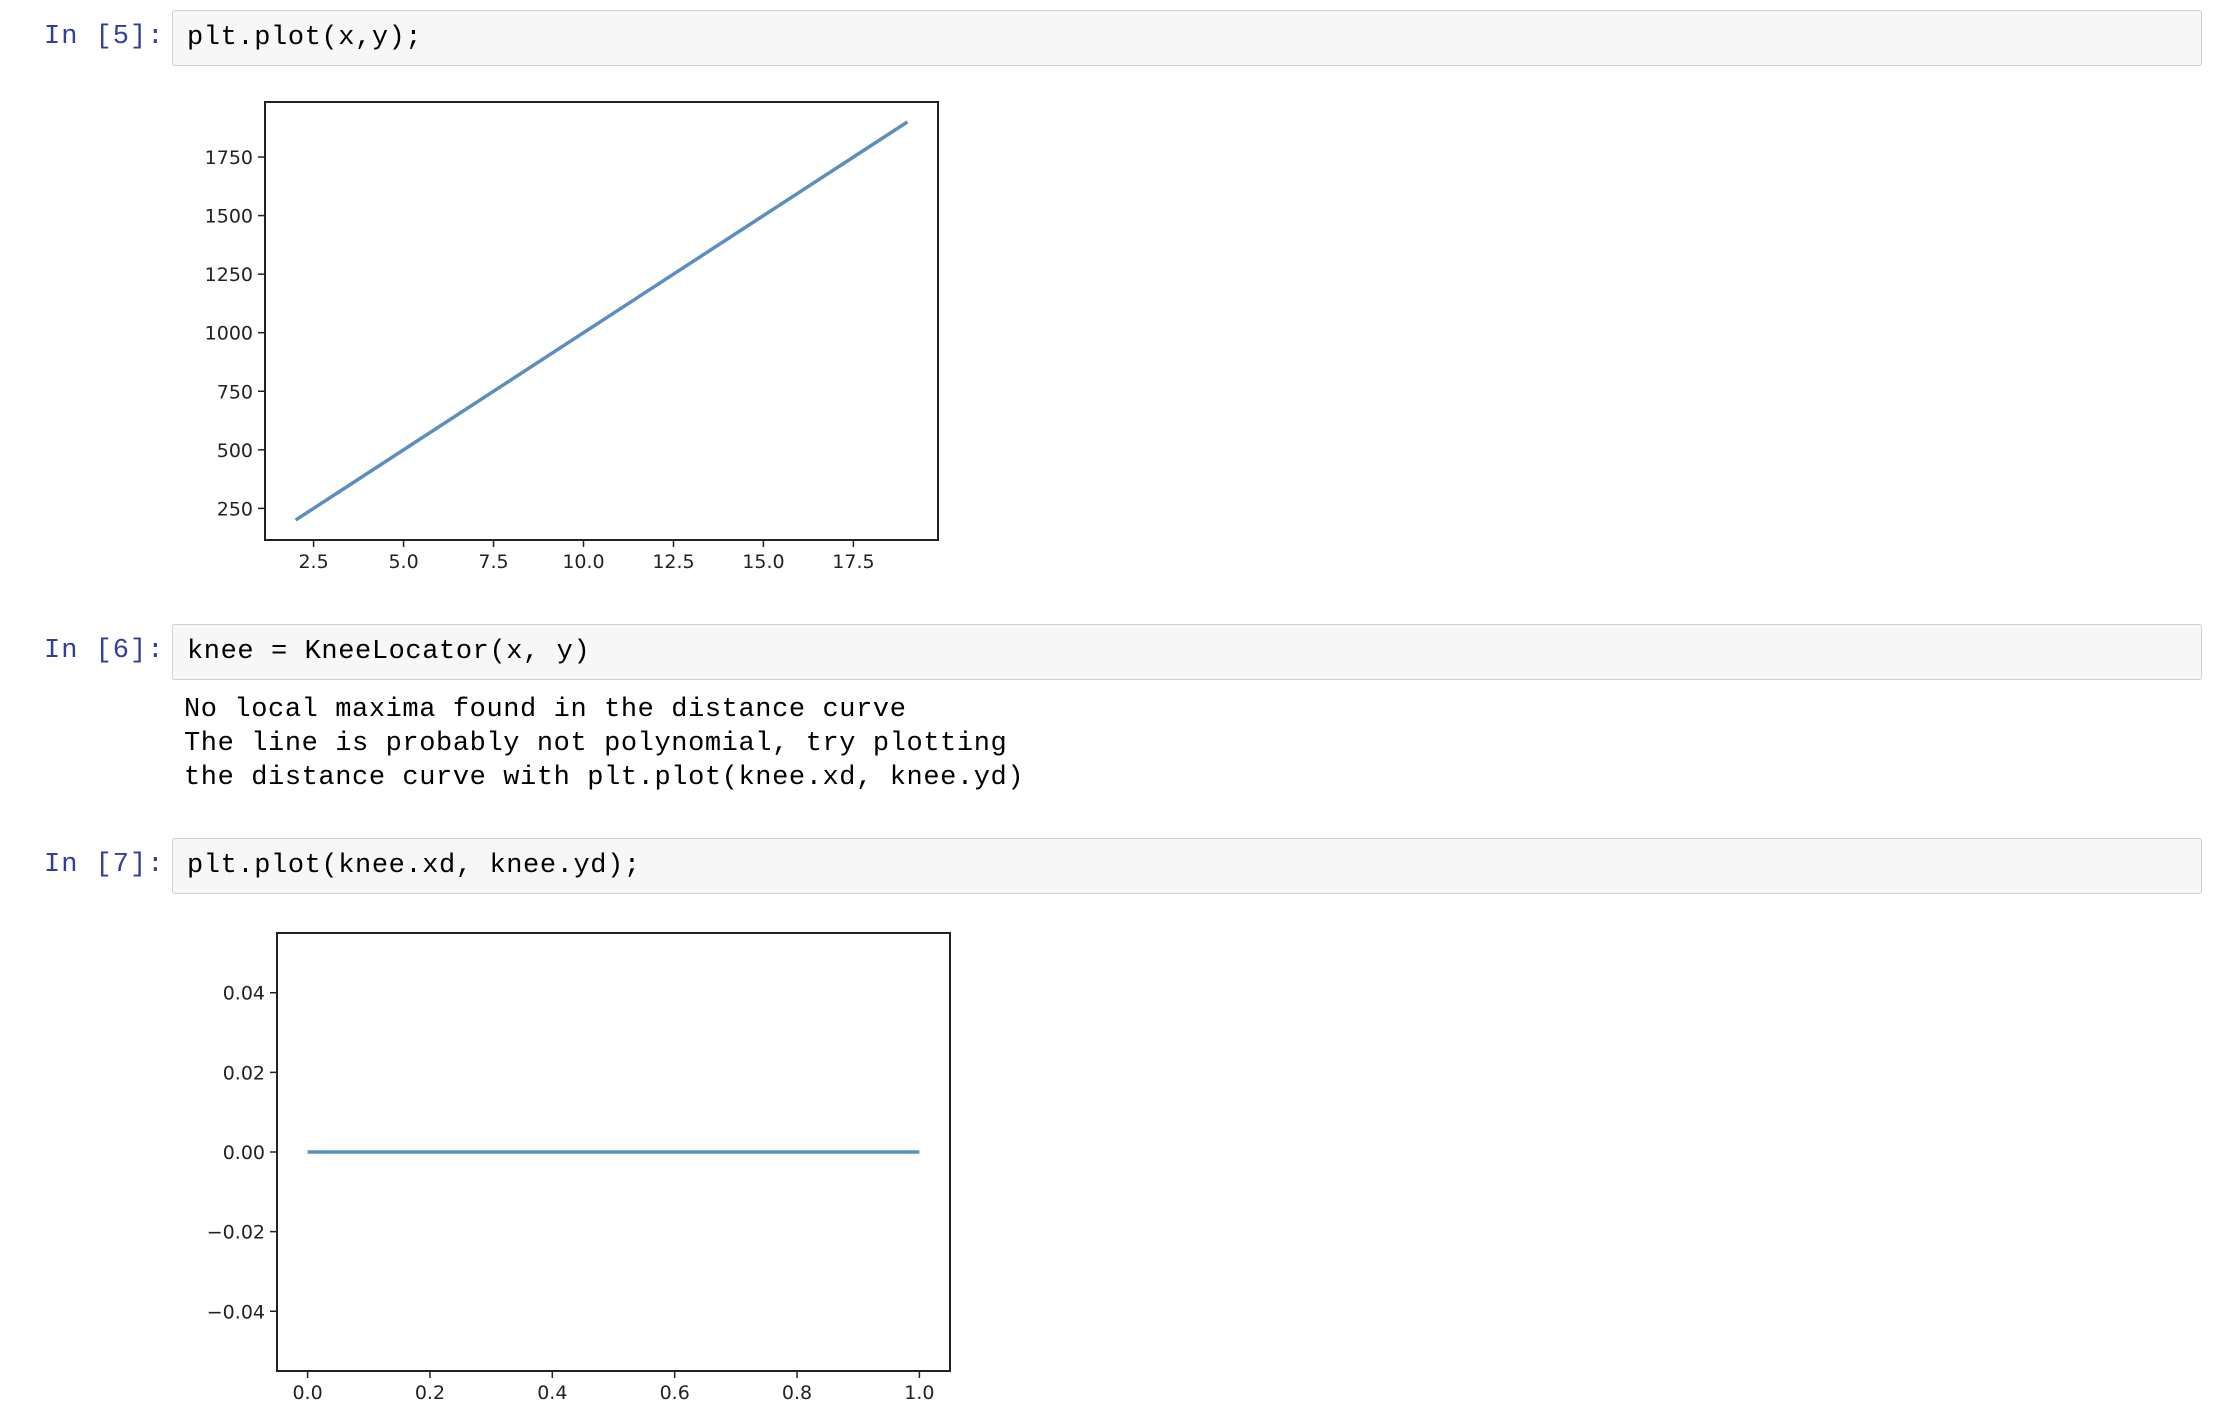  What do you see at coordinates (797, 1393) in the screenshot?
I see `x-tick-label: 0.8` at bounding box center [797, 1393].